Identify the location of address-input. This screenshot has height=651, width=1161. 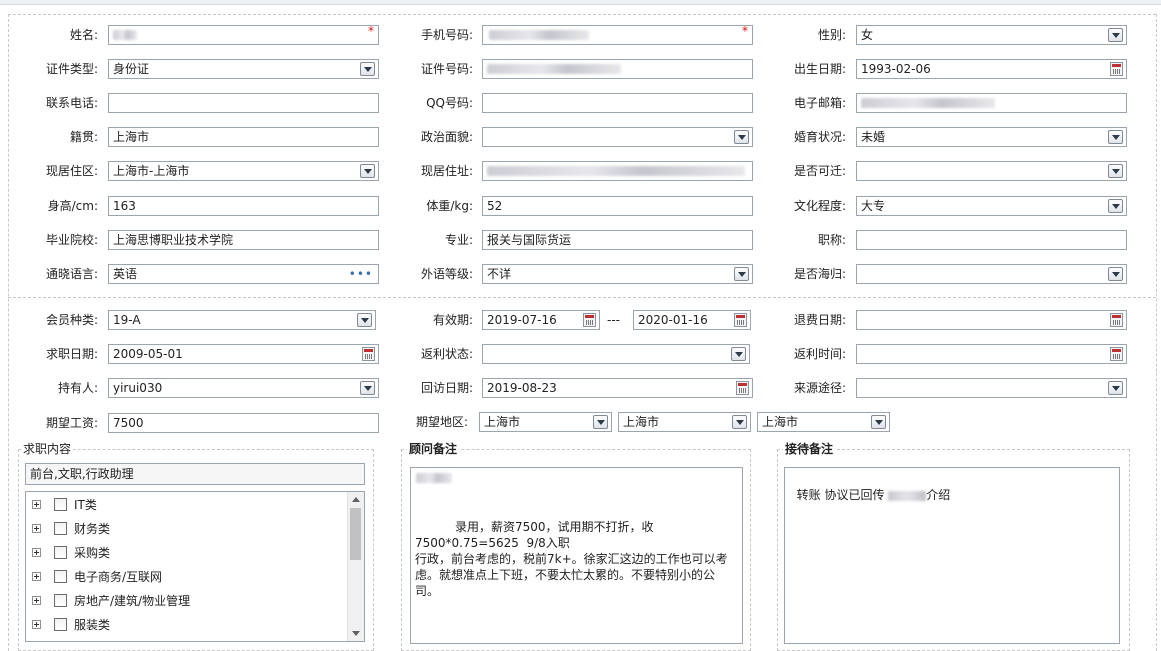
(617, 171).